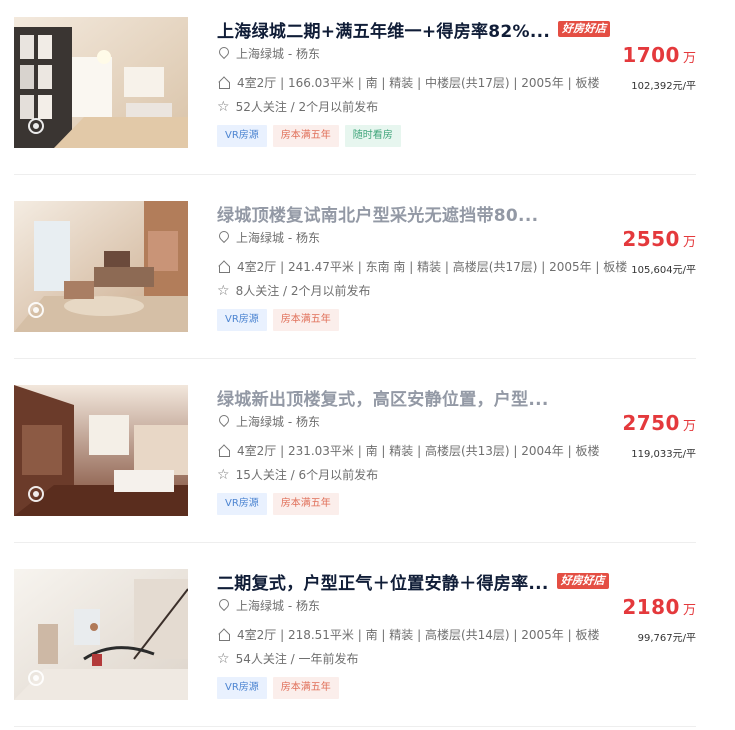 Image resolution: width=735 pixels, height=730 pixels. I want to click on unit-price: 99,767元/平, so click(666, 638).